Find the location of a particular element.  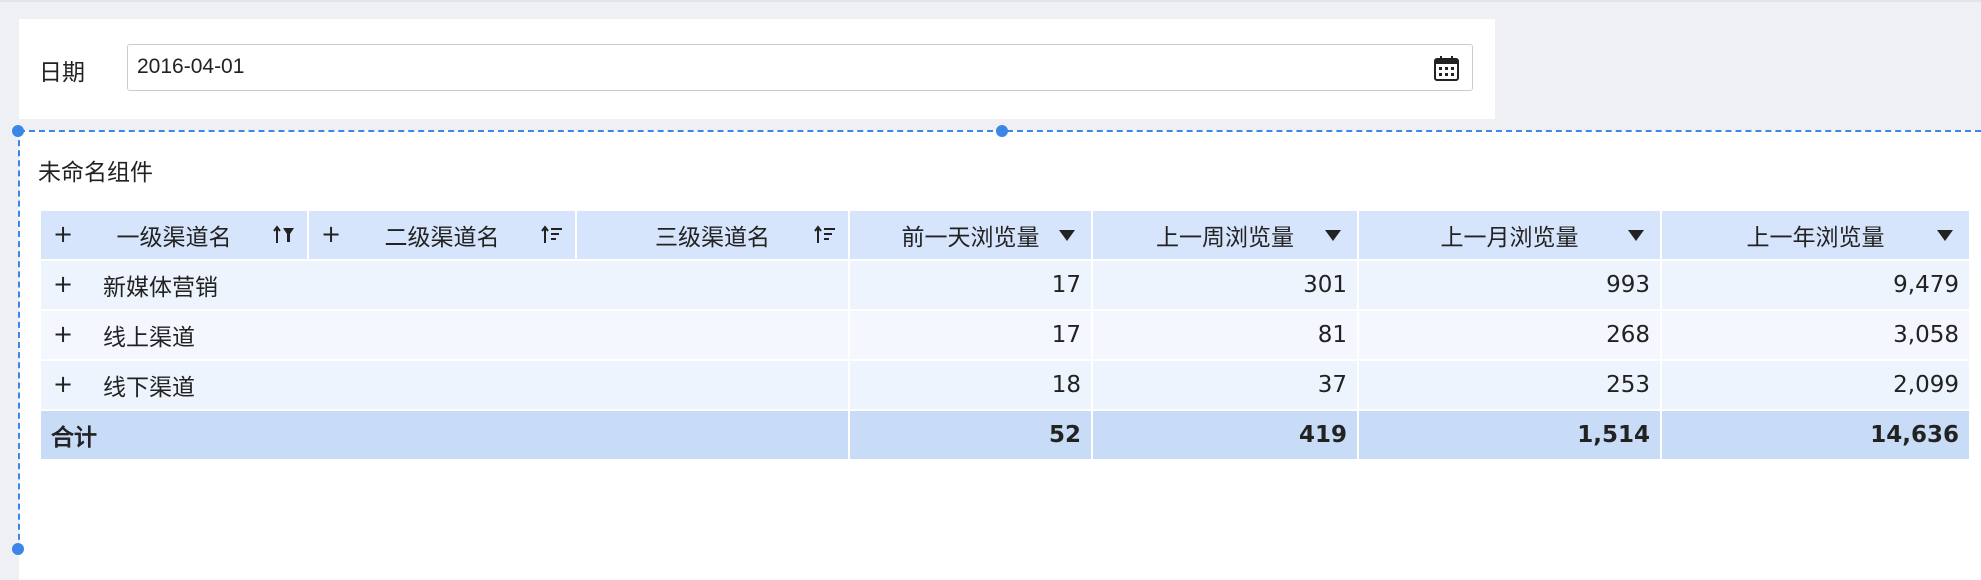

total-label: 合计 is located at coordinates (444, 435).